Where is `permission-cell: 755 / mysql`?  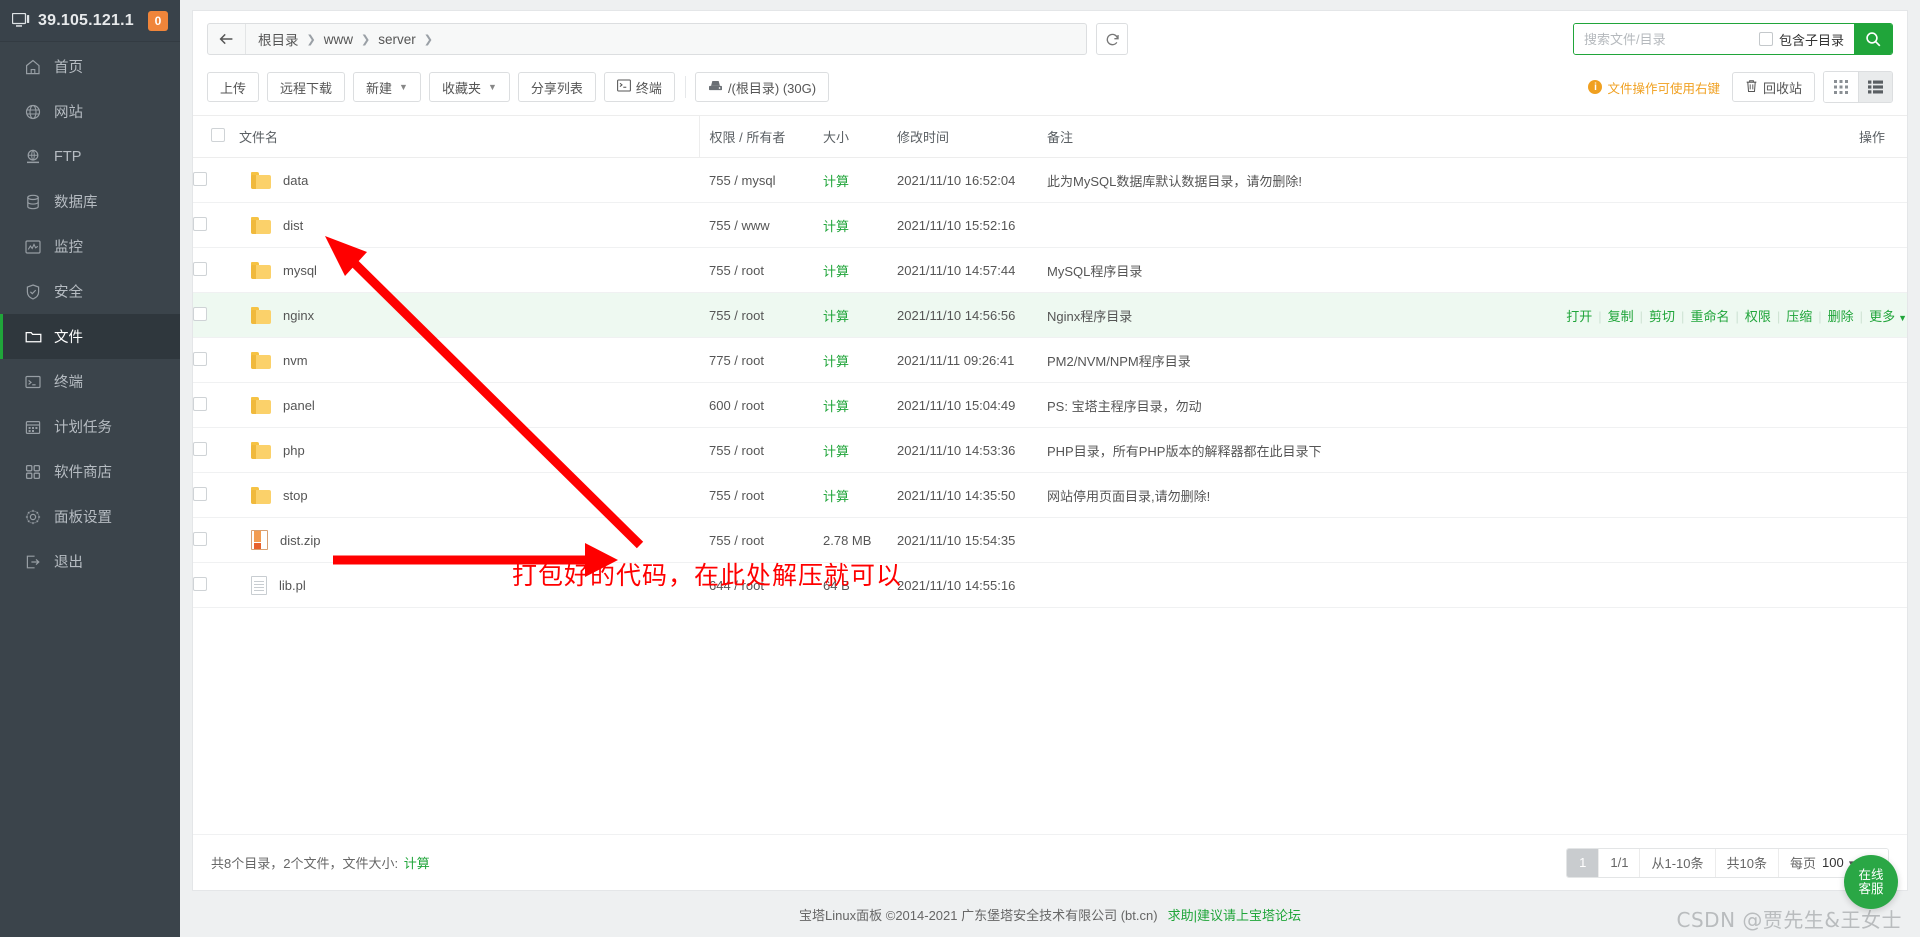 permission-cell: 755 / mysql is located at coordinates (759, 180).